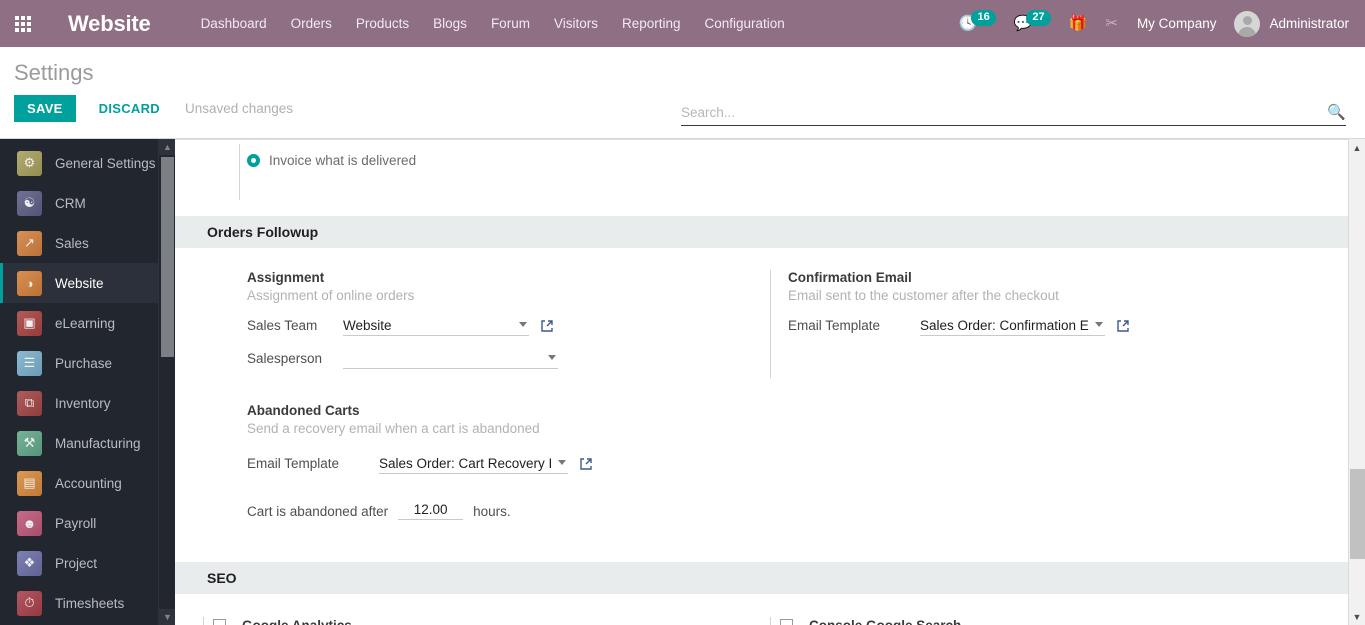 The width and height of the screenshot is (1365, 625). Describe the element at coordinates (29, 603) in the screenshot. I see `stopwatch-icon: ⏱` at that location.